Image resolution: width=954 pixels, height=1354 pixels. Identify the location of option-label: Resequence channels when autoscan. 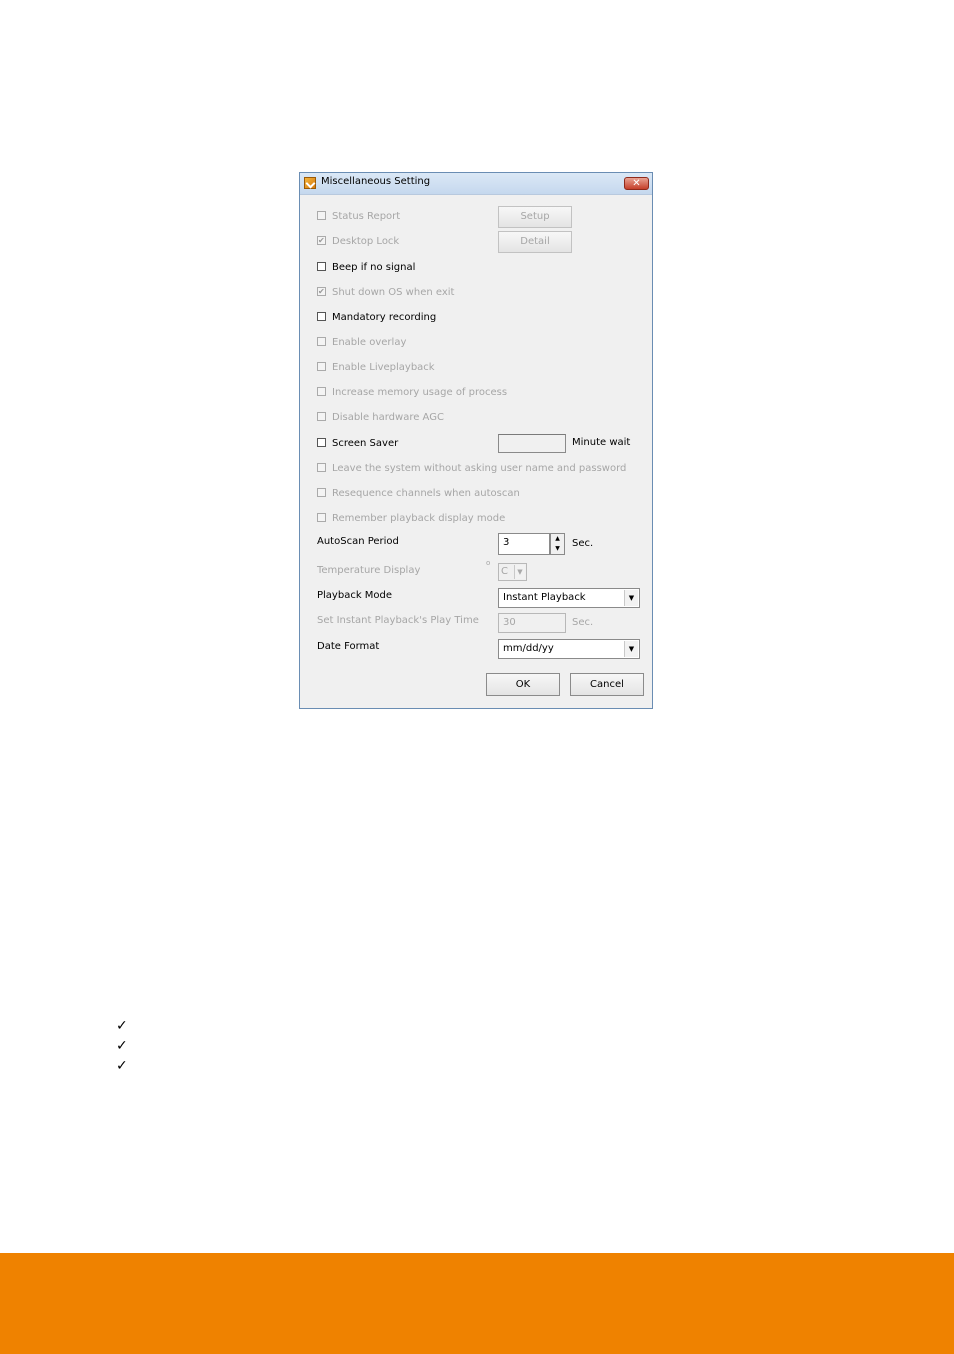
(426, 493).